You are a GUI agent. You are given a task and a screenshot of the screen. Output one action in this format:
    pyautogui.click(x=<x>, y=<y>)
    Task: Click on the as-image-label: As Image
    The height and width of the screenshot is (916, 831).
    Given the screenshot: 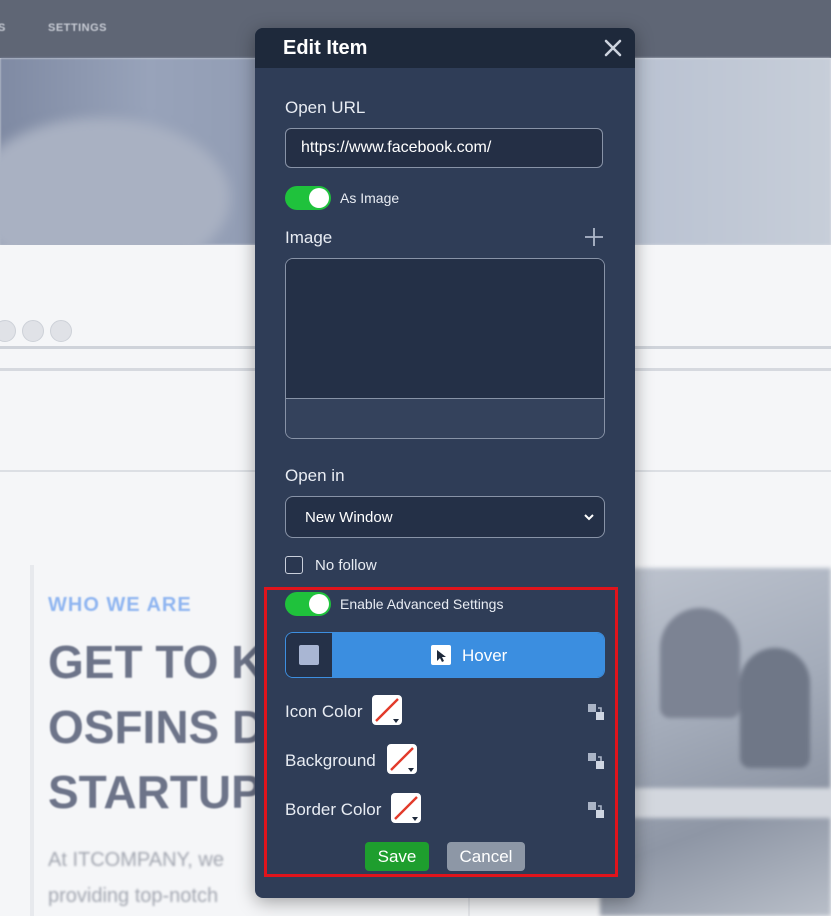 What is the action you would take?
    pyautogui.click(x=370, y=198)
    